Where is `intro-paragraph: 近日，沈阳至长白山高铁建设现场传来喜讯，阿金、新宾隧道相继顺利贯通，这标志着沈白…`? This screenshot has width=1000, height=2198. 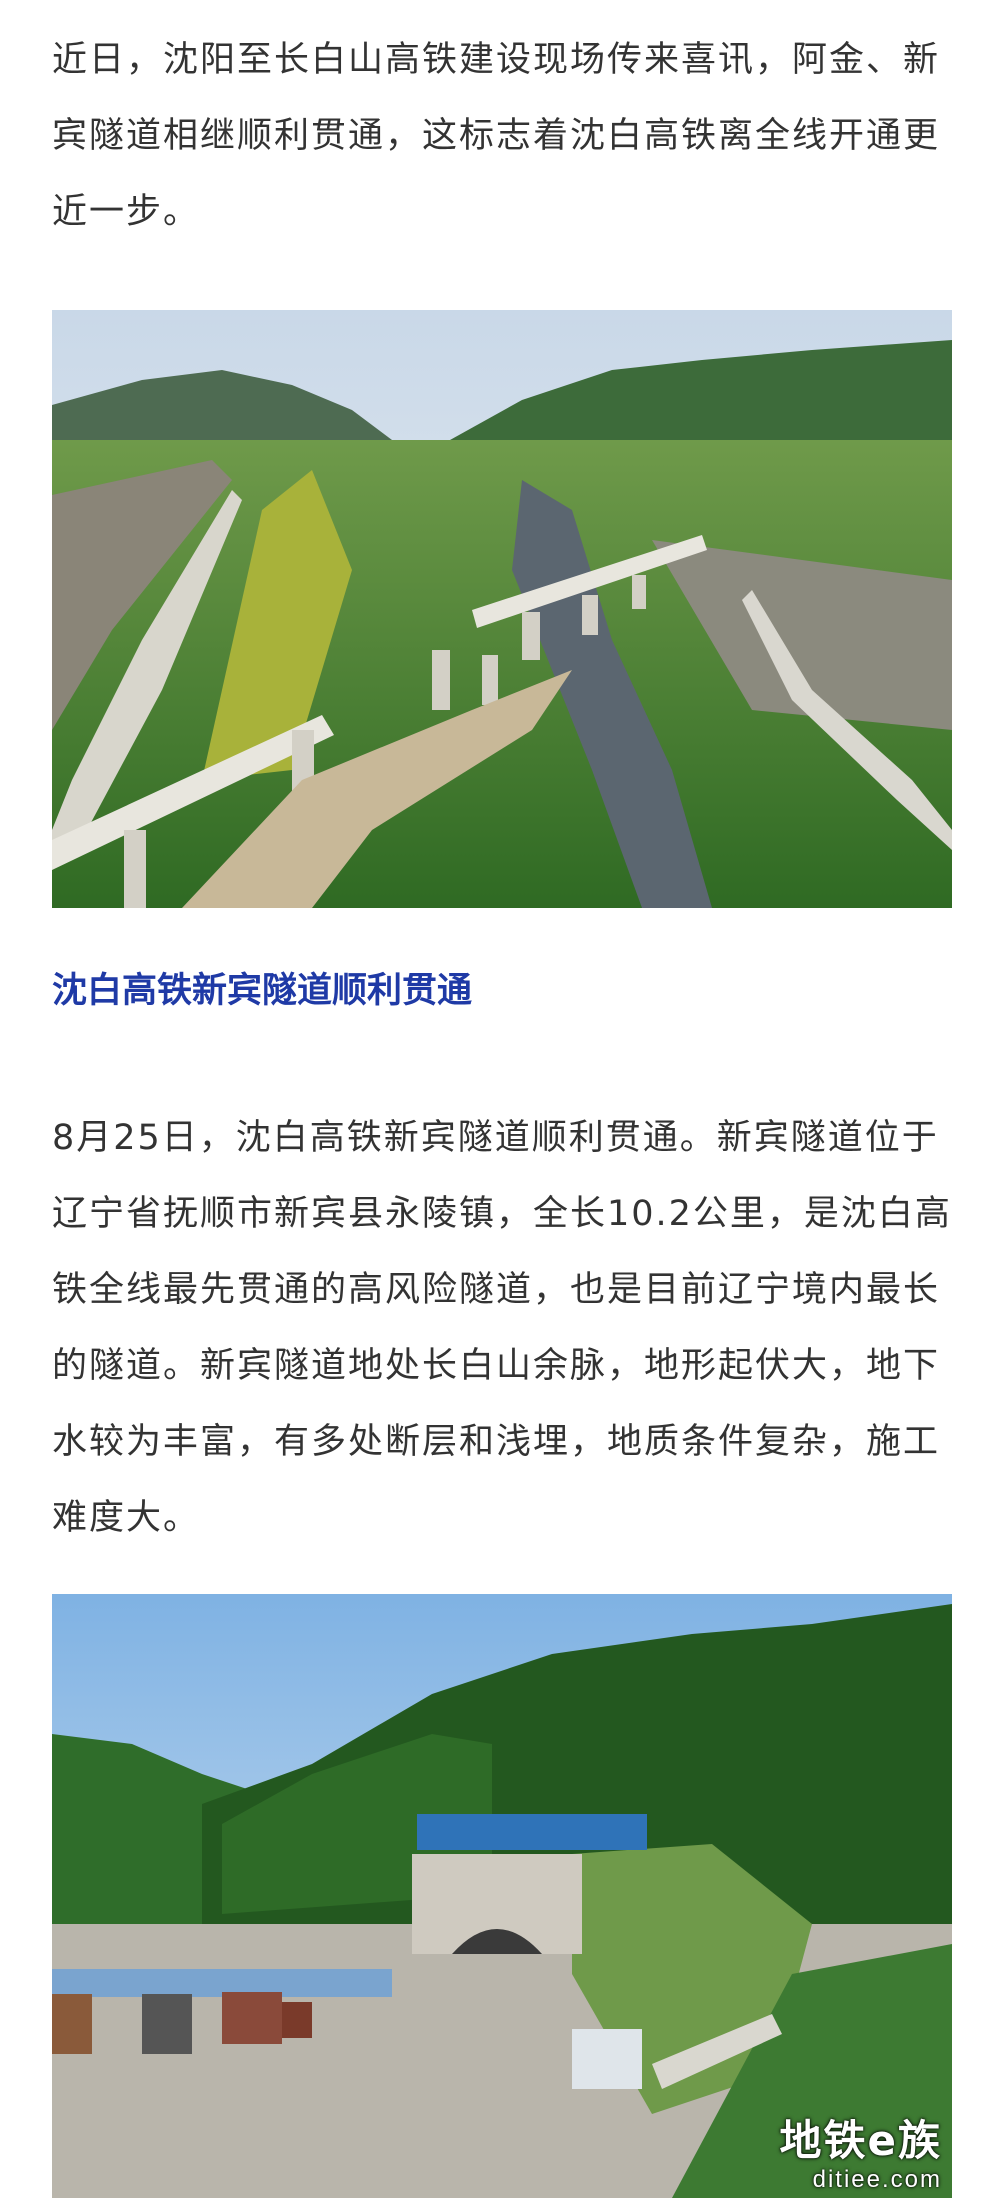
intro-paragraph: 近日，沈阳至长白山高铁建设现场传来喜讯，阿金、新宾隧道相继顺利贯通，这标志着沈白… is located at coordinates (496, 136).